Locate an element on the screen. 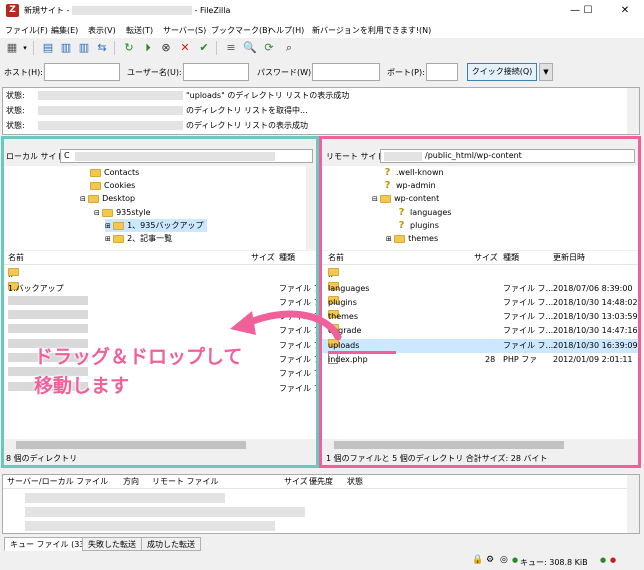 Image resolution: width=644 pixels, height=570 pixels. log-line: 状態: "uploads" のディレクトリ リストの表示成功 is located at coordinates (178, 95).